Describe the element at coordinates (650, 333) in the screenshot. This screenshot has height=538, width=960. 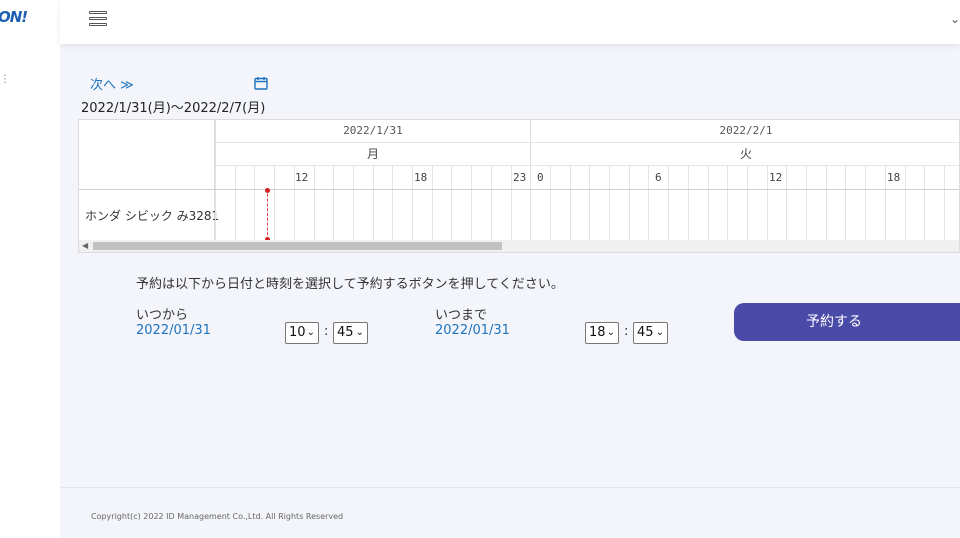
I see `to-minute-select: 45 ⌄` at that location.